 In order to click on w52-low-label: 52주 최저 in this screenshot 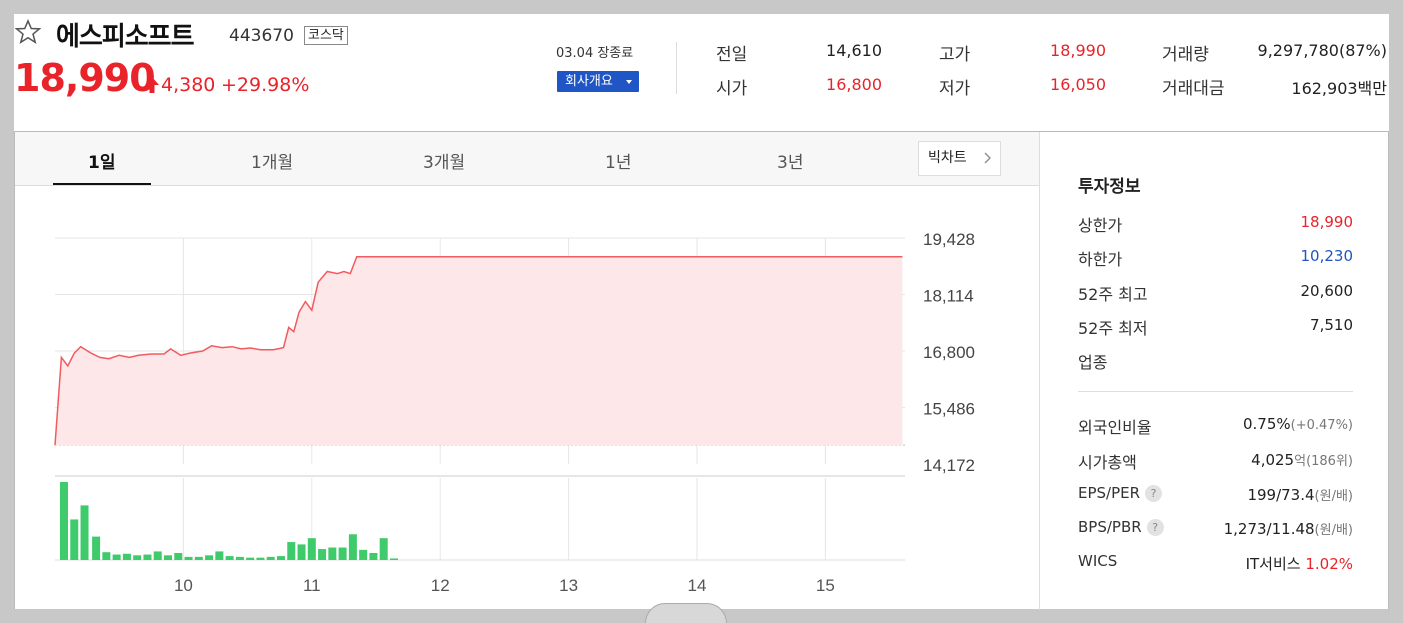, I will do `click(1113, 328)`.